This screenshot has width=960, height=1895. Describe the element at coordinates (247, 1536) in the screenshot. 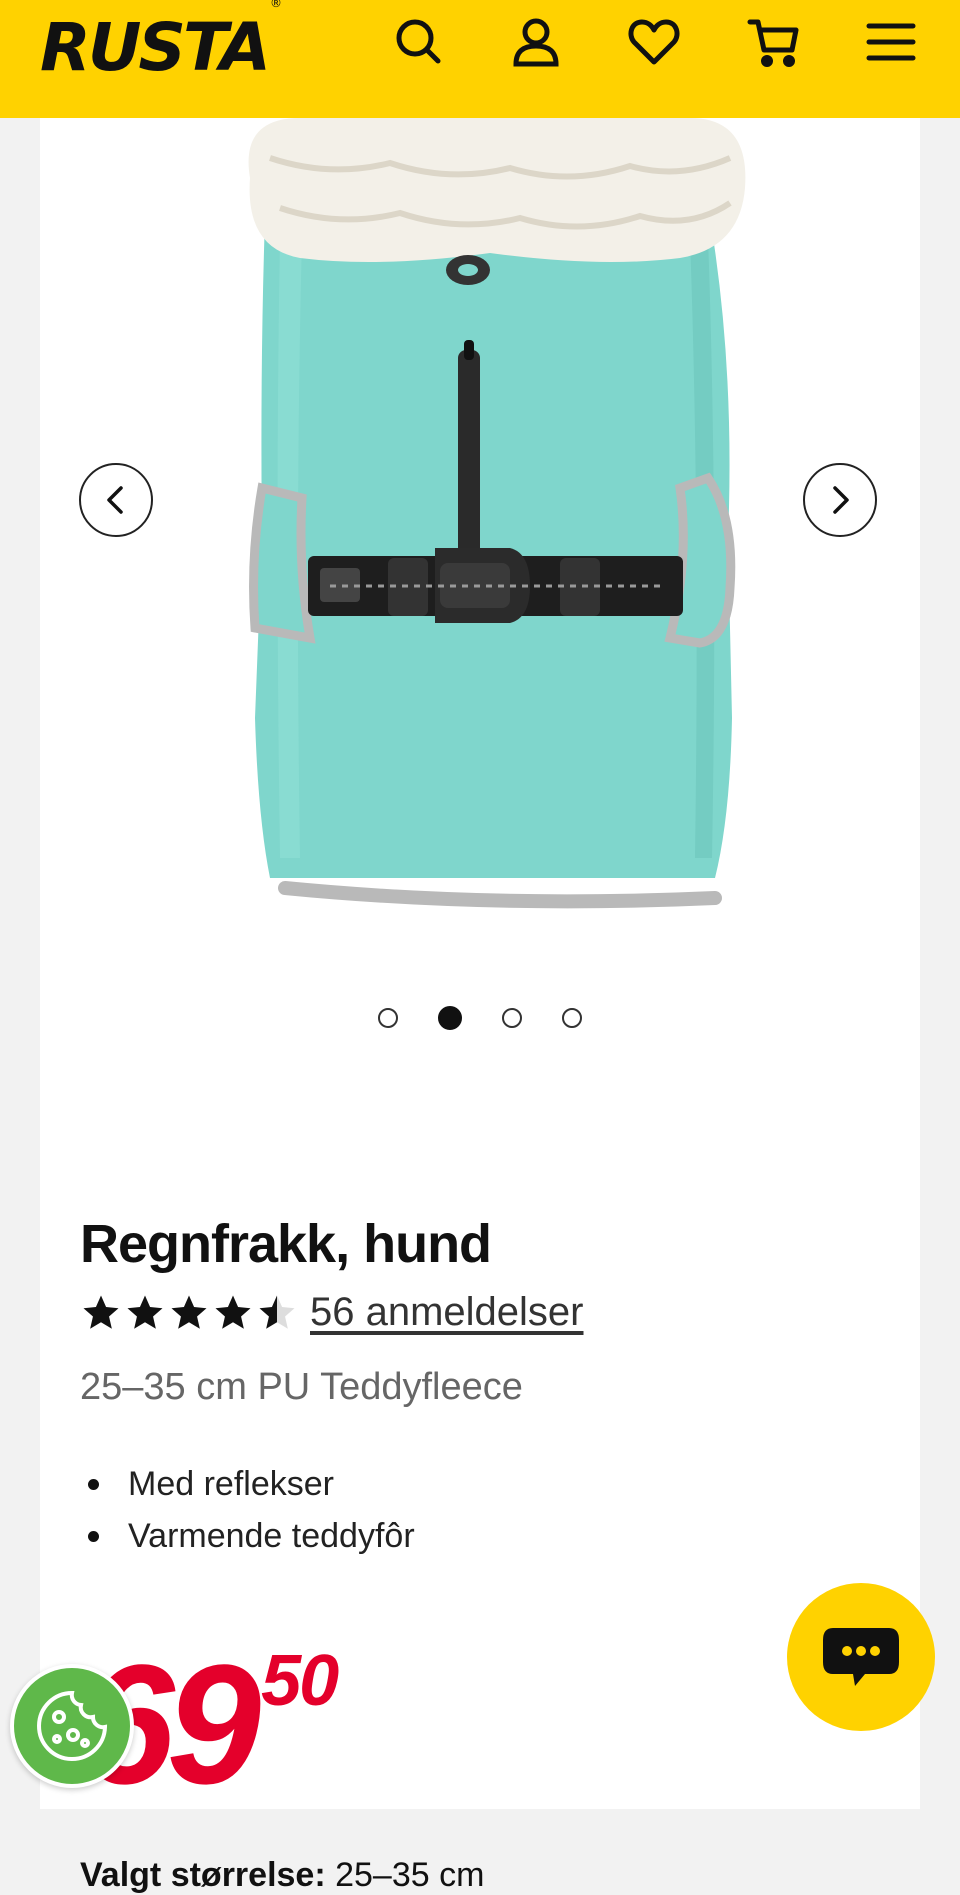

I see `feature-item: Varmende teddyfôr` at that location.